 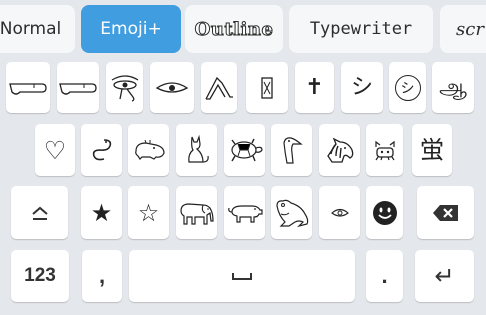 I want to click on shi-circle-glyph: シ, so click(x=407, y=87).